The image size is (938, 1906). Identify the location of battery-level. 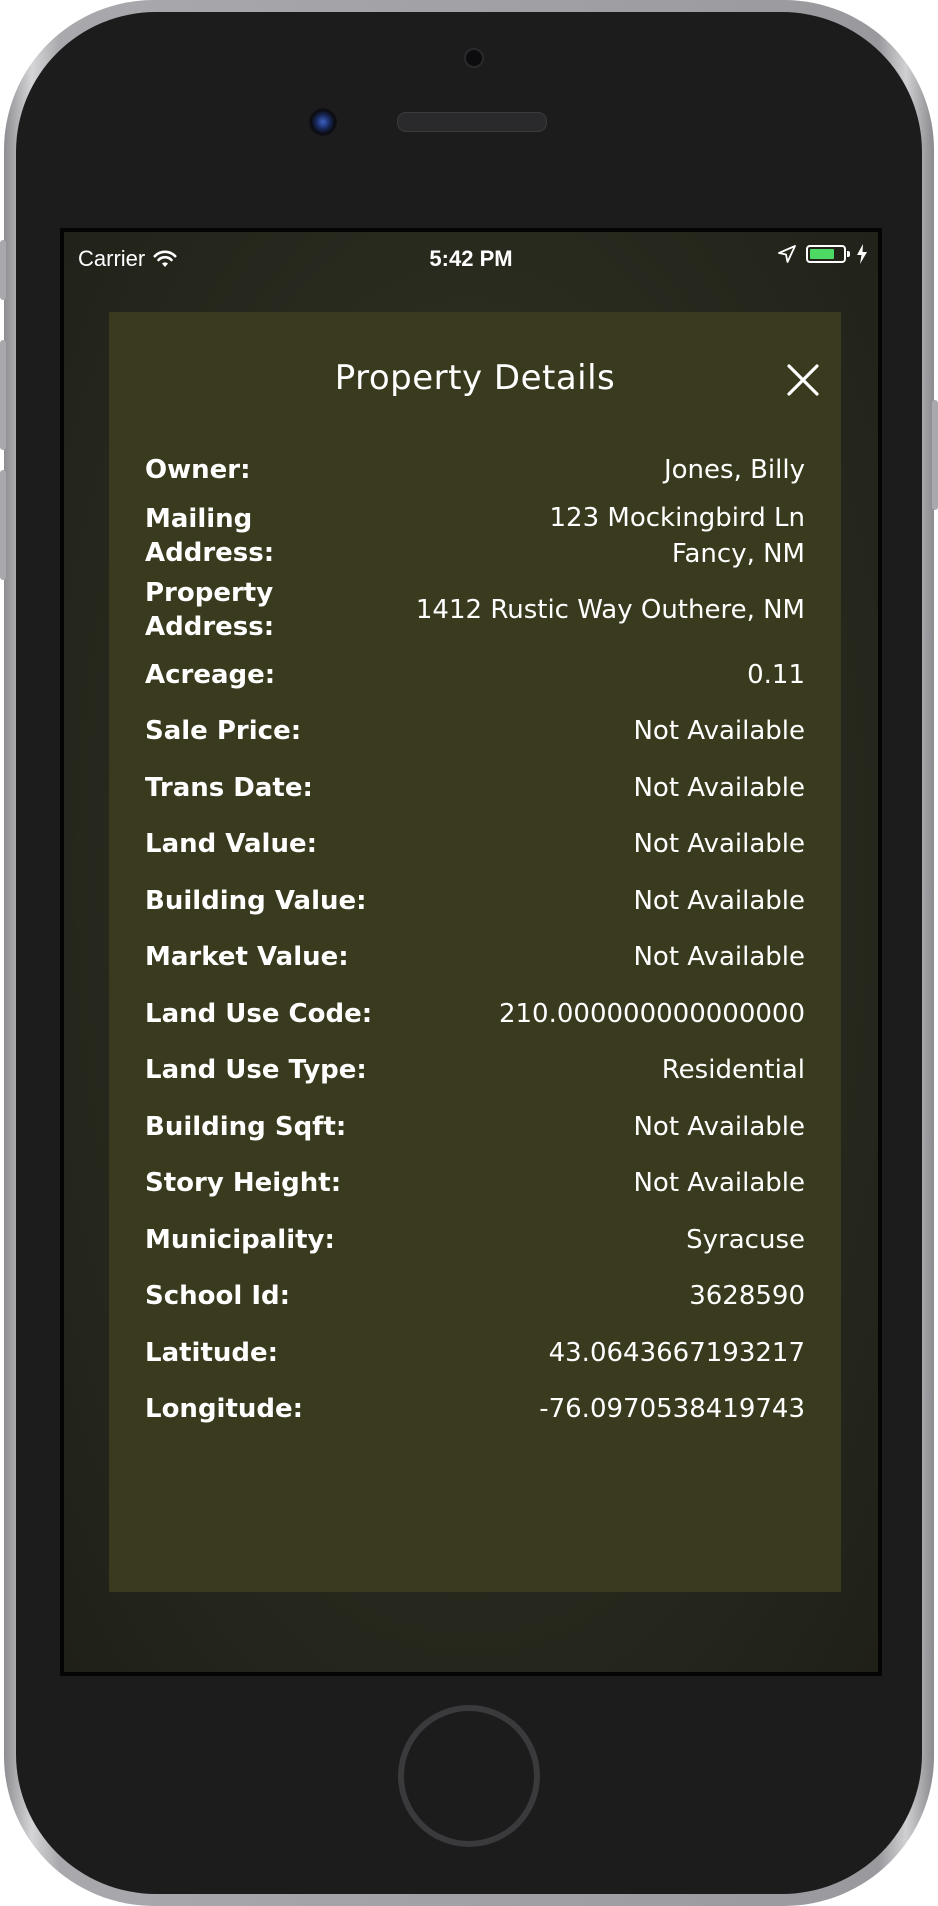
(822, 254).